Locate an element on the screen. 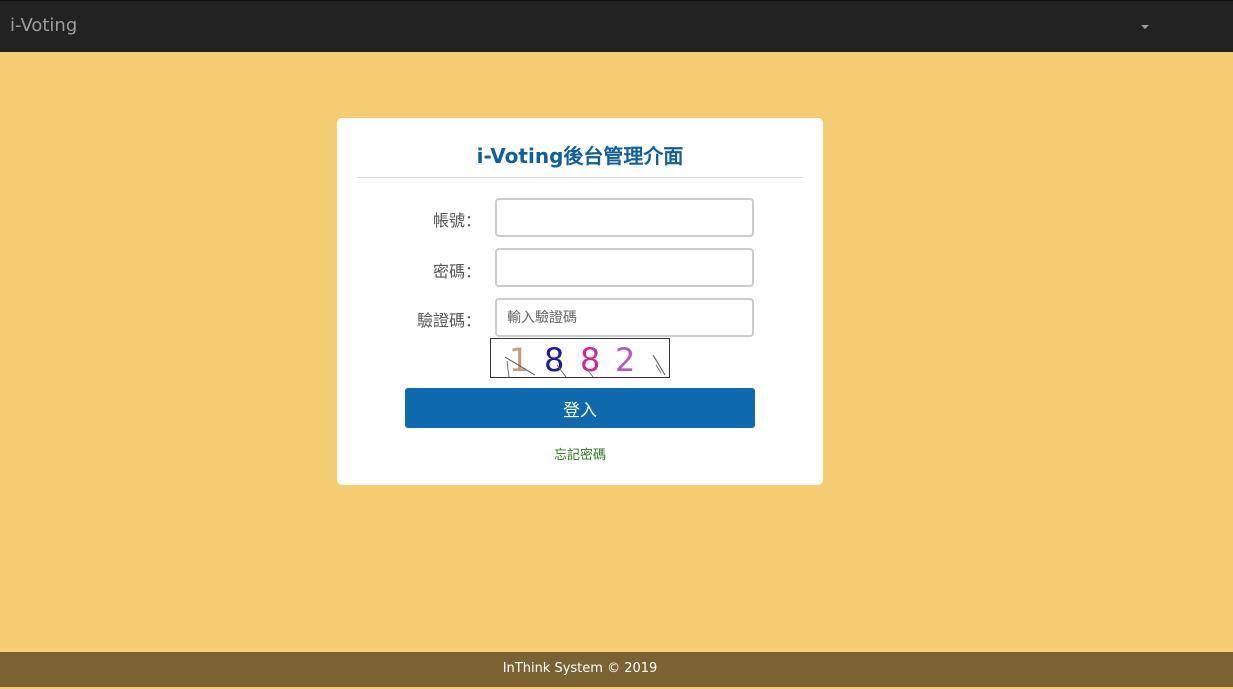 The width and height of the screenshot is (1233, 689). account-label: 帳號： is located at coordinates (456, 220).